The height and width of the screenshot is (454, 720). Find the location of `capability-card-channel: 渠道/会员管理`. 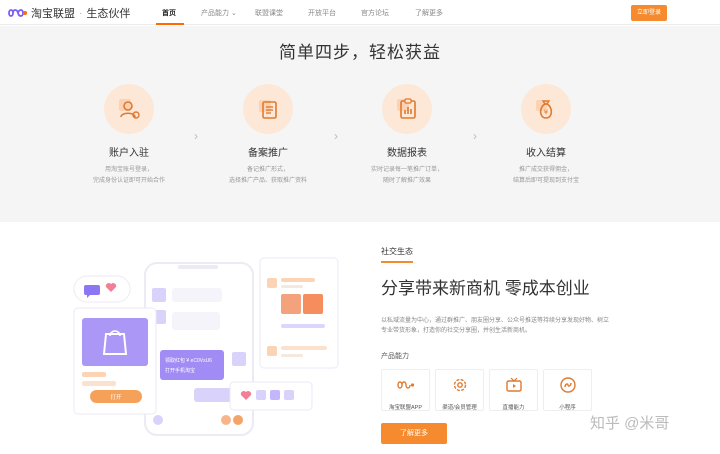

capability-card-channel: 渠道/会员管理 is located at coordinates (459, 390).